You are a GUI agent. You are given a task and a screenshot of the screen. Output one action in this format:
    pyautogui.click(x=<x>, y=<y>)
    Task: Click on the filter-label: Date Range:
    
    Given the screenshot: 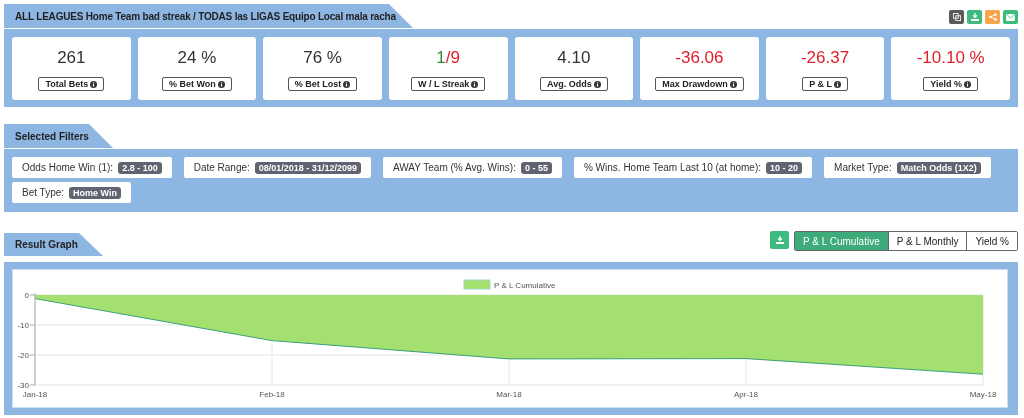 What is the action you would take?
    pyautogui.click(x=221, y=167)
    